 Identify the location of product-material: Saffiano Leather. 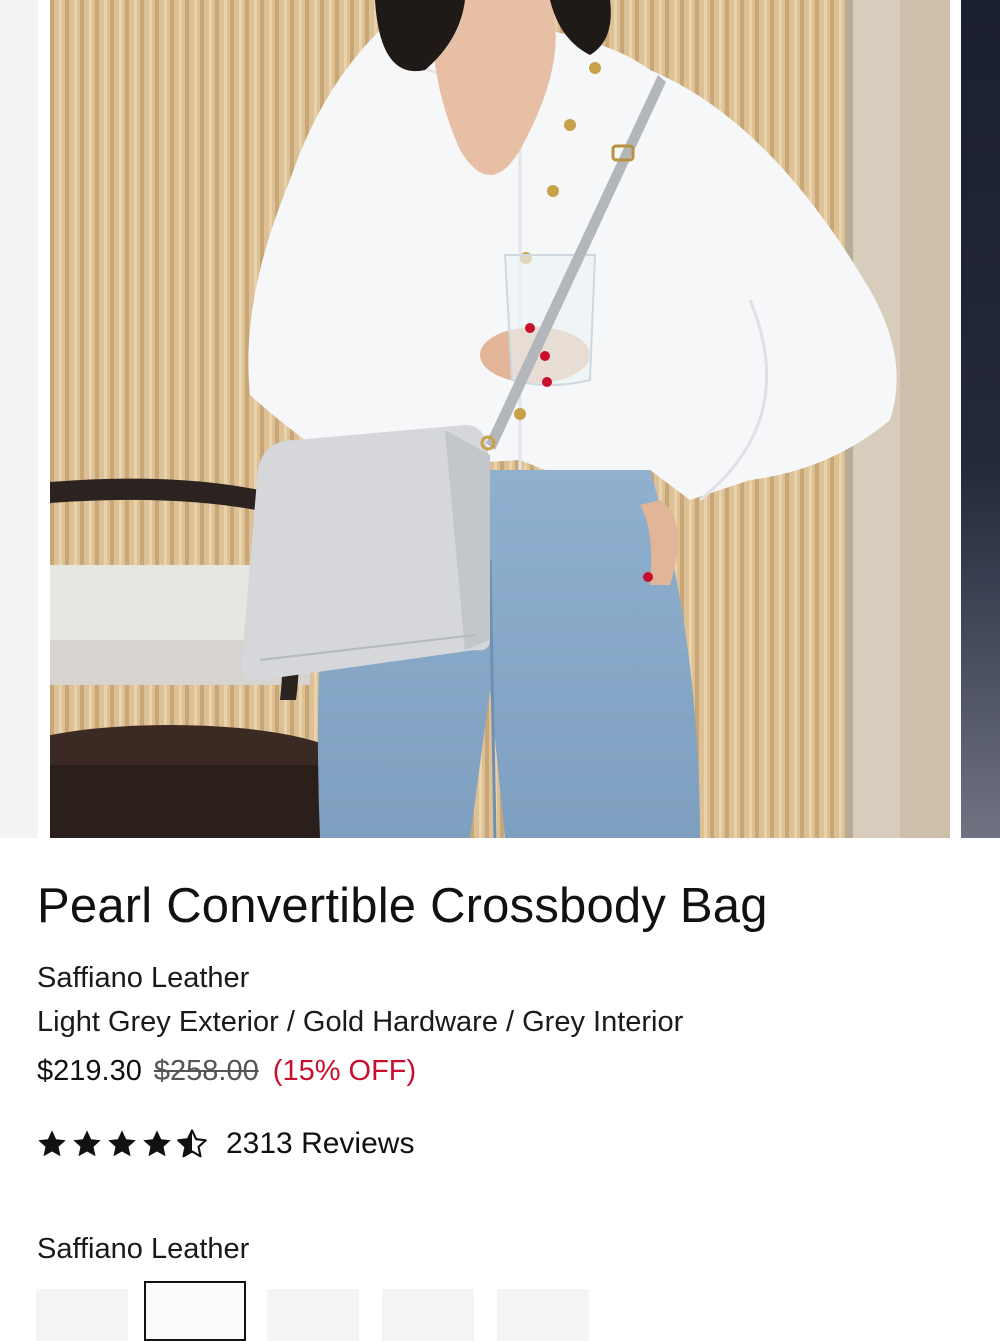
(143, 978).